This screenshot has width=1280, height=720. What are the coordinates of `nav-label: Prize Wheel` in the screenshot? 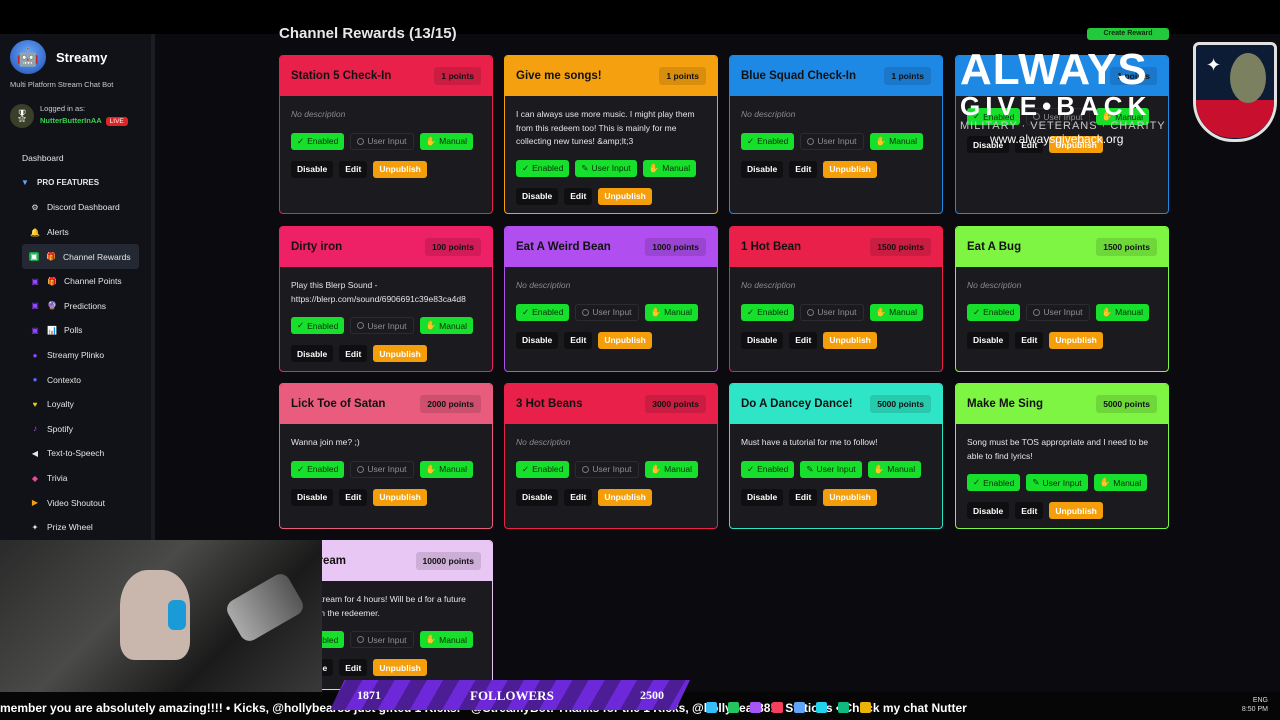 It's located at (70, 527).